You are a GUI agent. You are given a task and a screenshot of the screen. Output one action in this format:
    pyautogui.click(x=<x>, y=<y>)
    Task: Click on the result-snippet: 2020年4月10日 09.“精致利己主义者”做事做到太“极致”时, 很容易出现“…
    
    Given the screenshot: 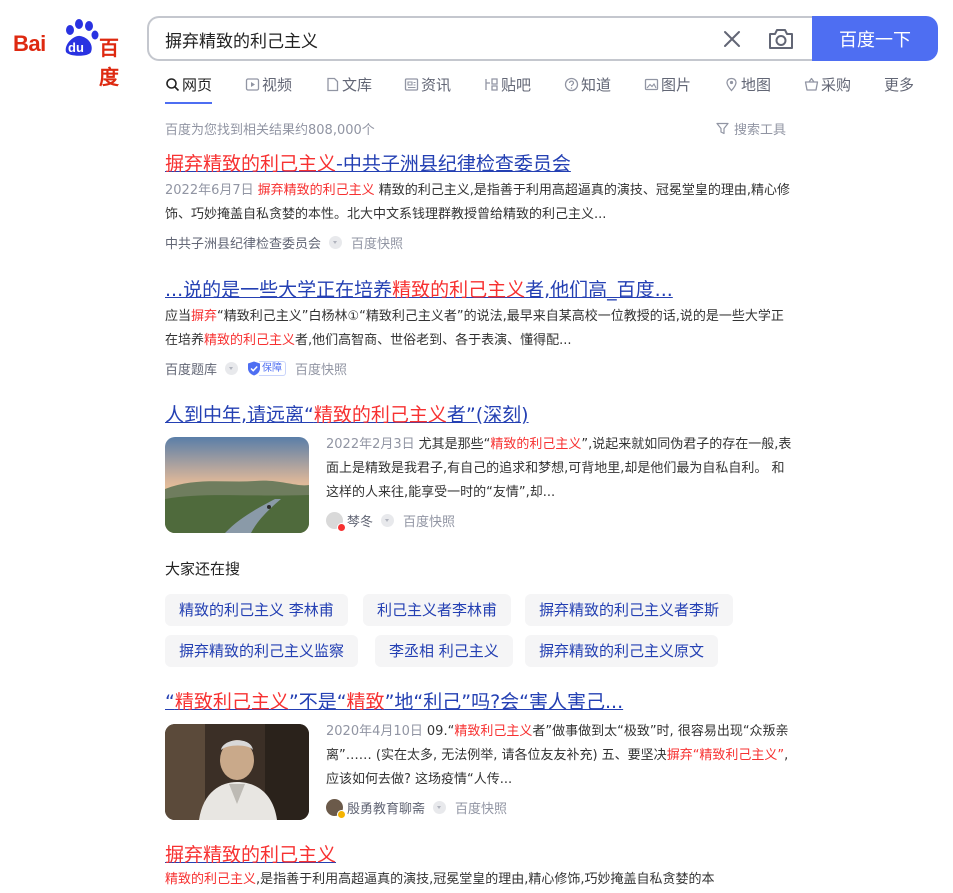 What is the action you would take?
    pyautogui.click(x=557, y=755)
    